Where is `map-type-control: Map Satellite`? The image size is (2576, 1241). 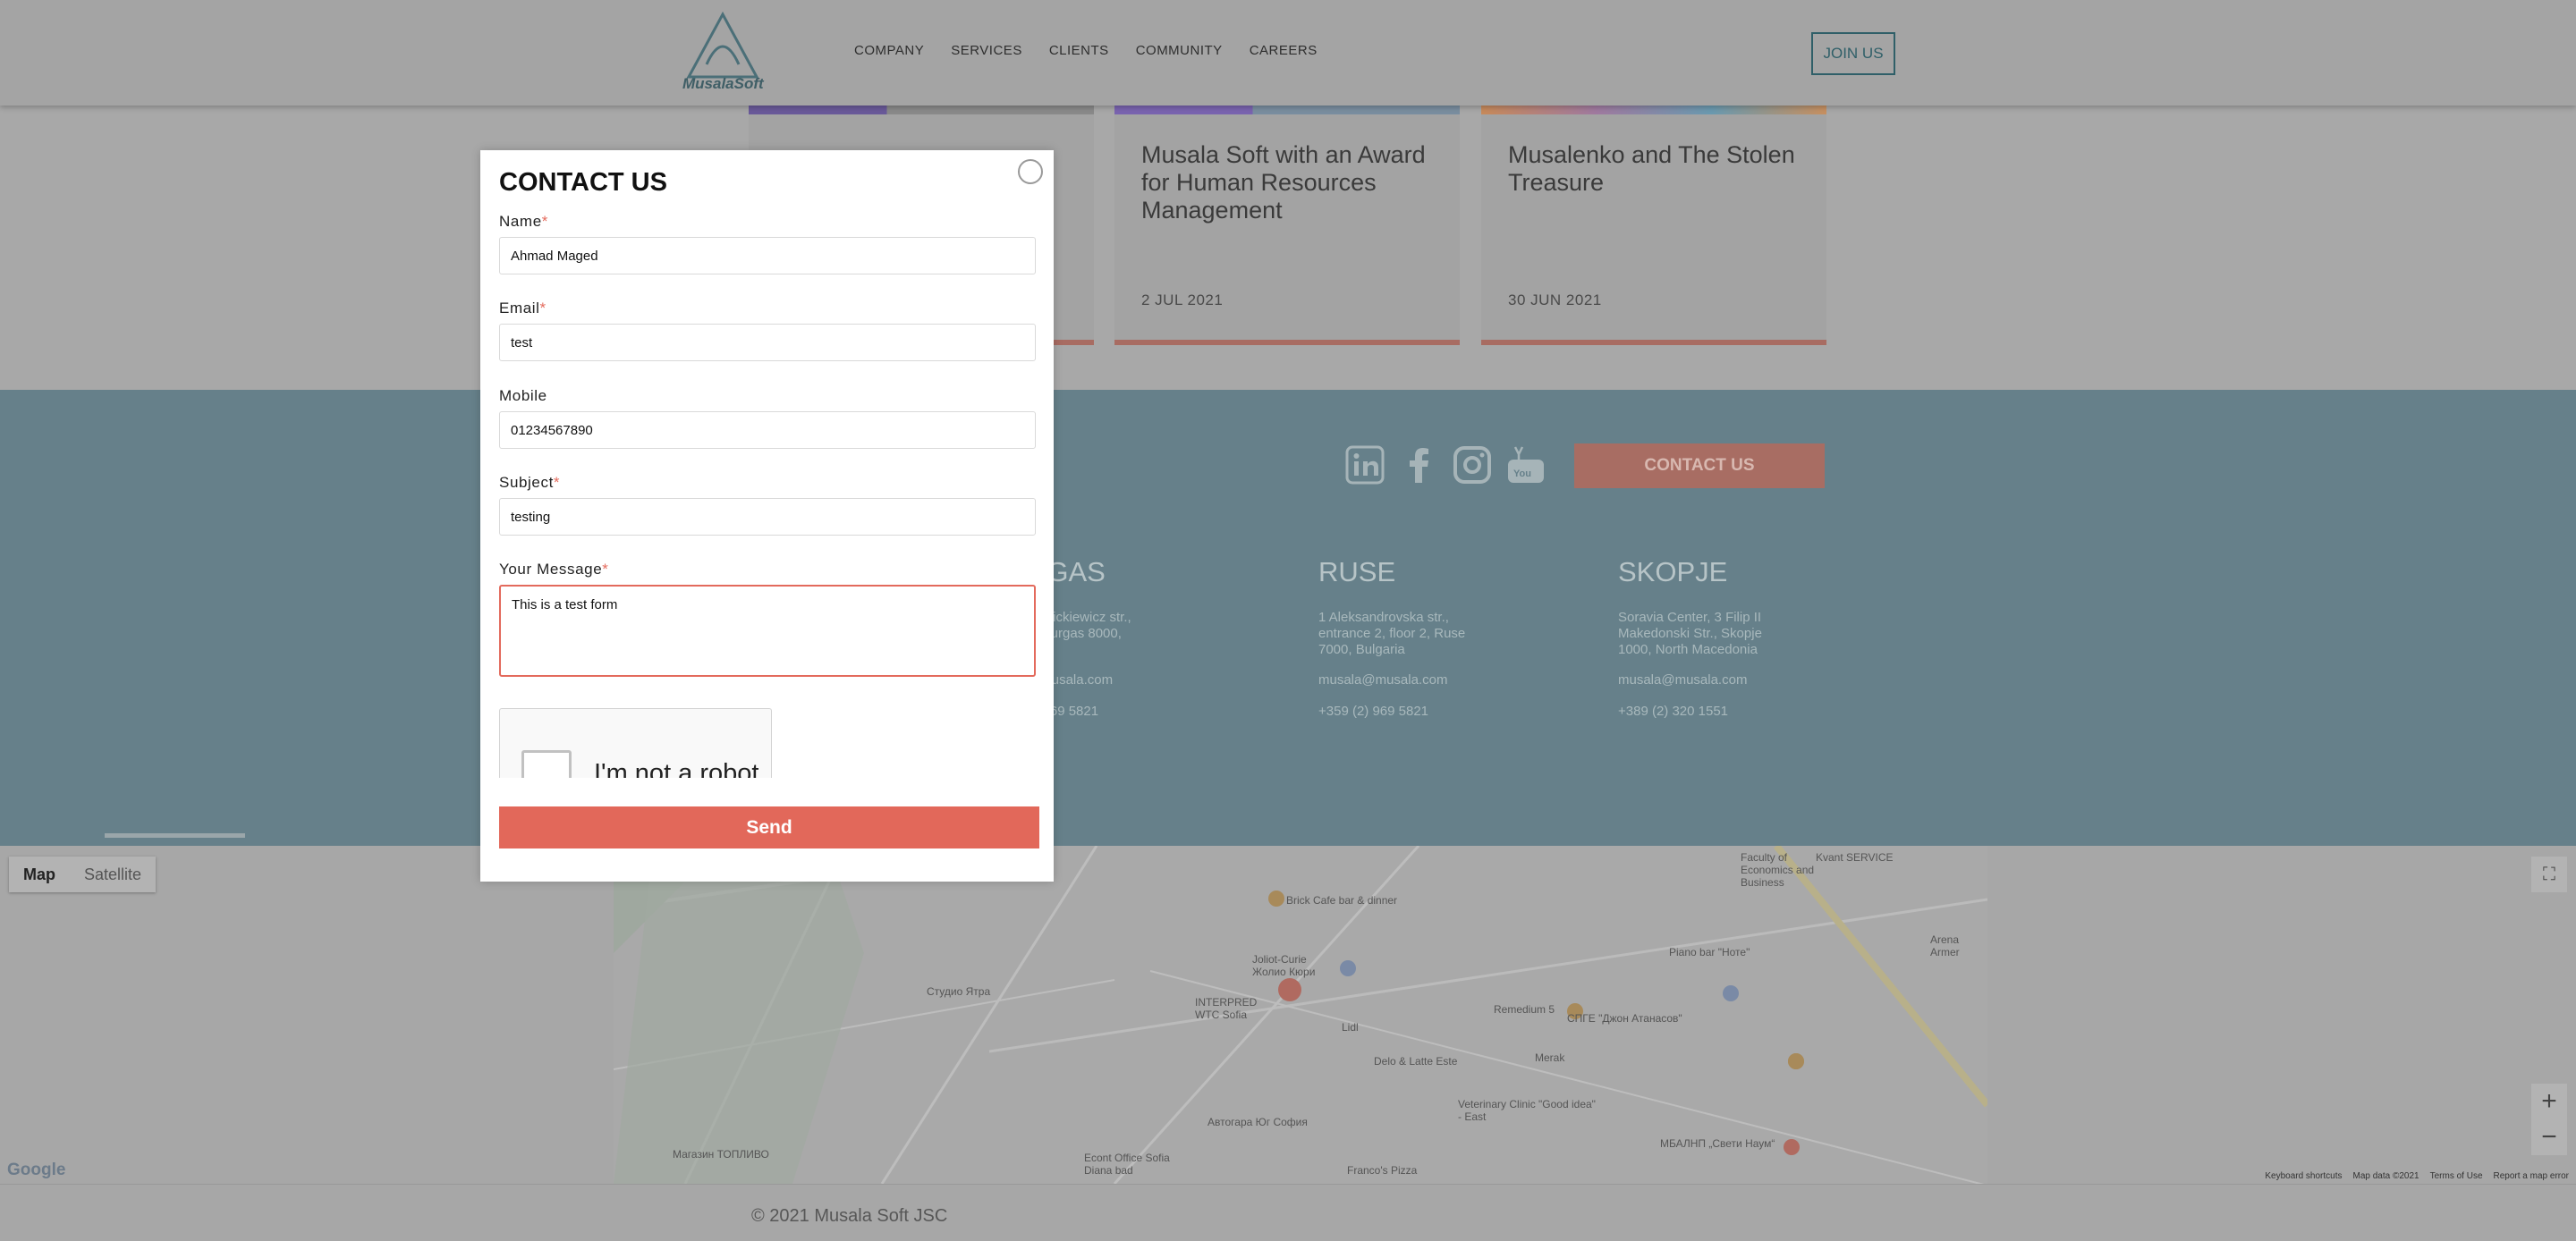
map-type-control: Map Satellite is located at coordinates (83, 874).